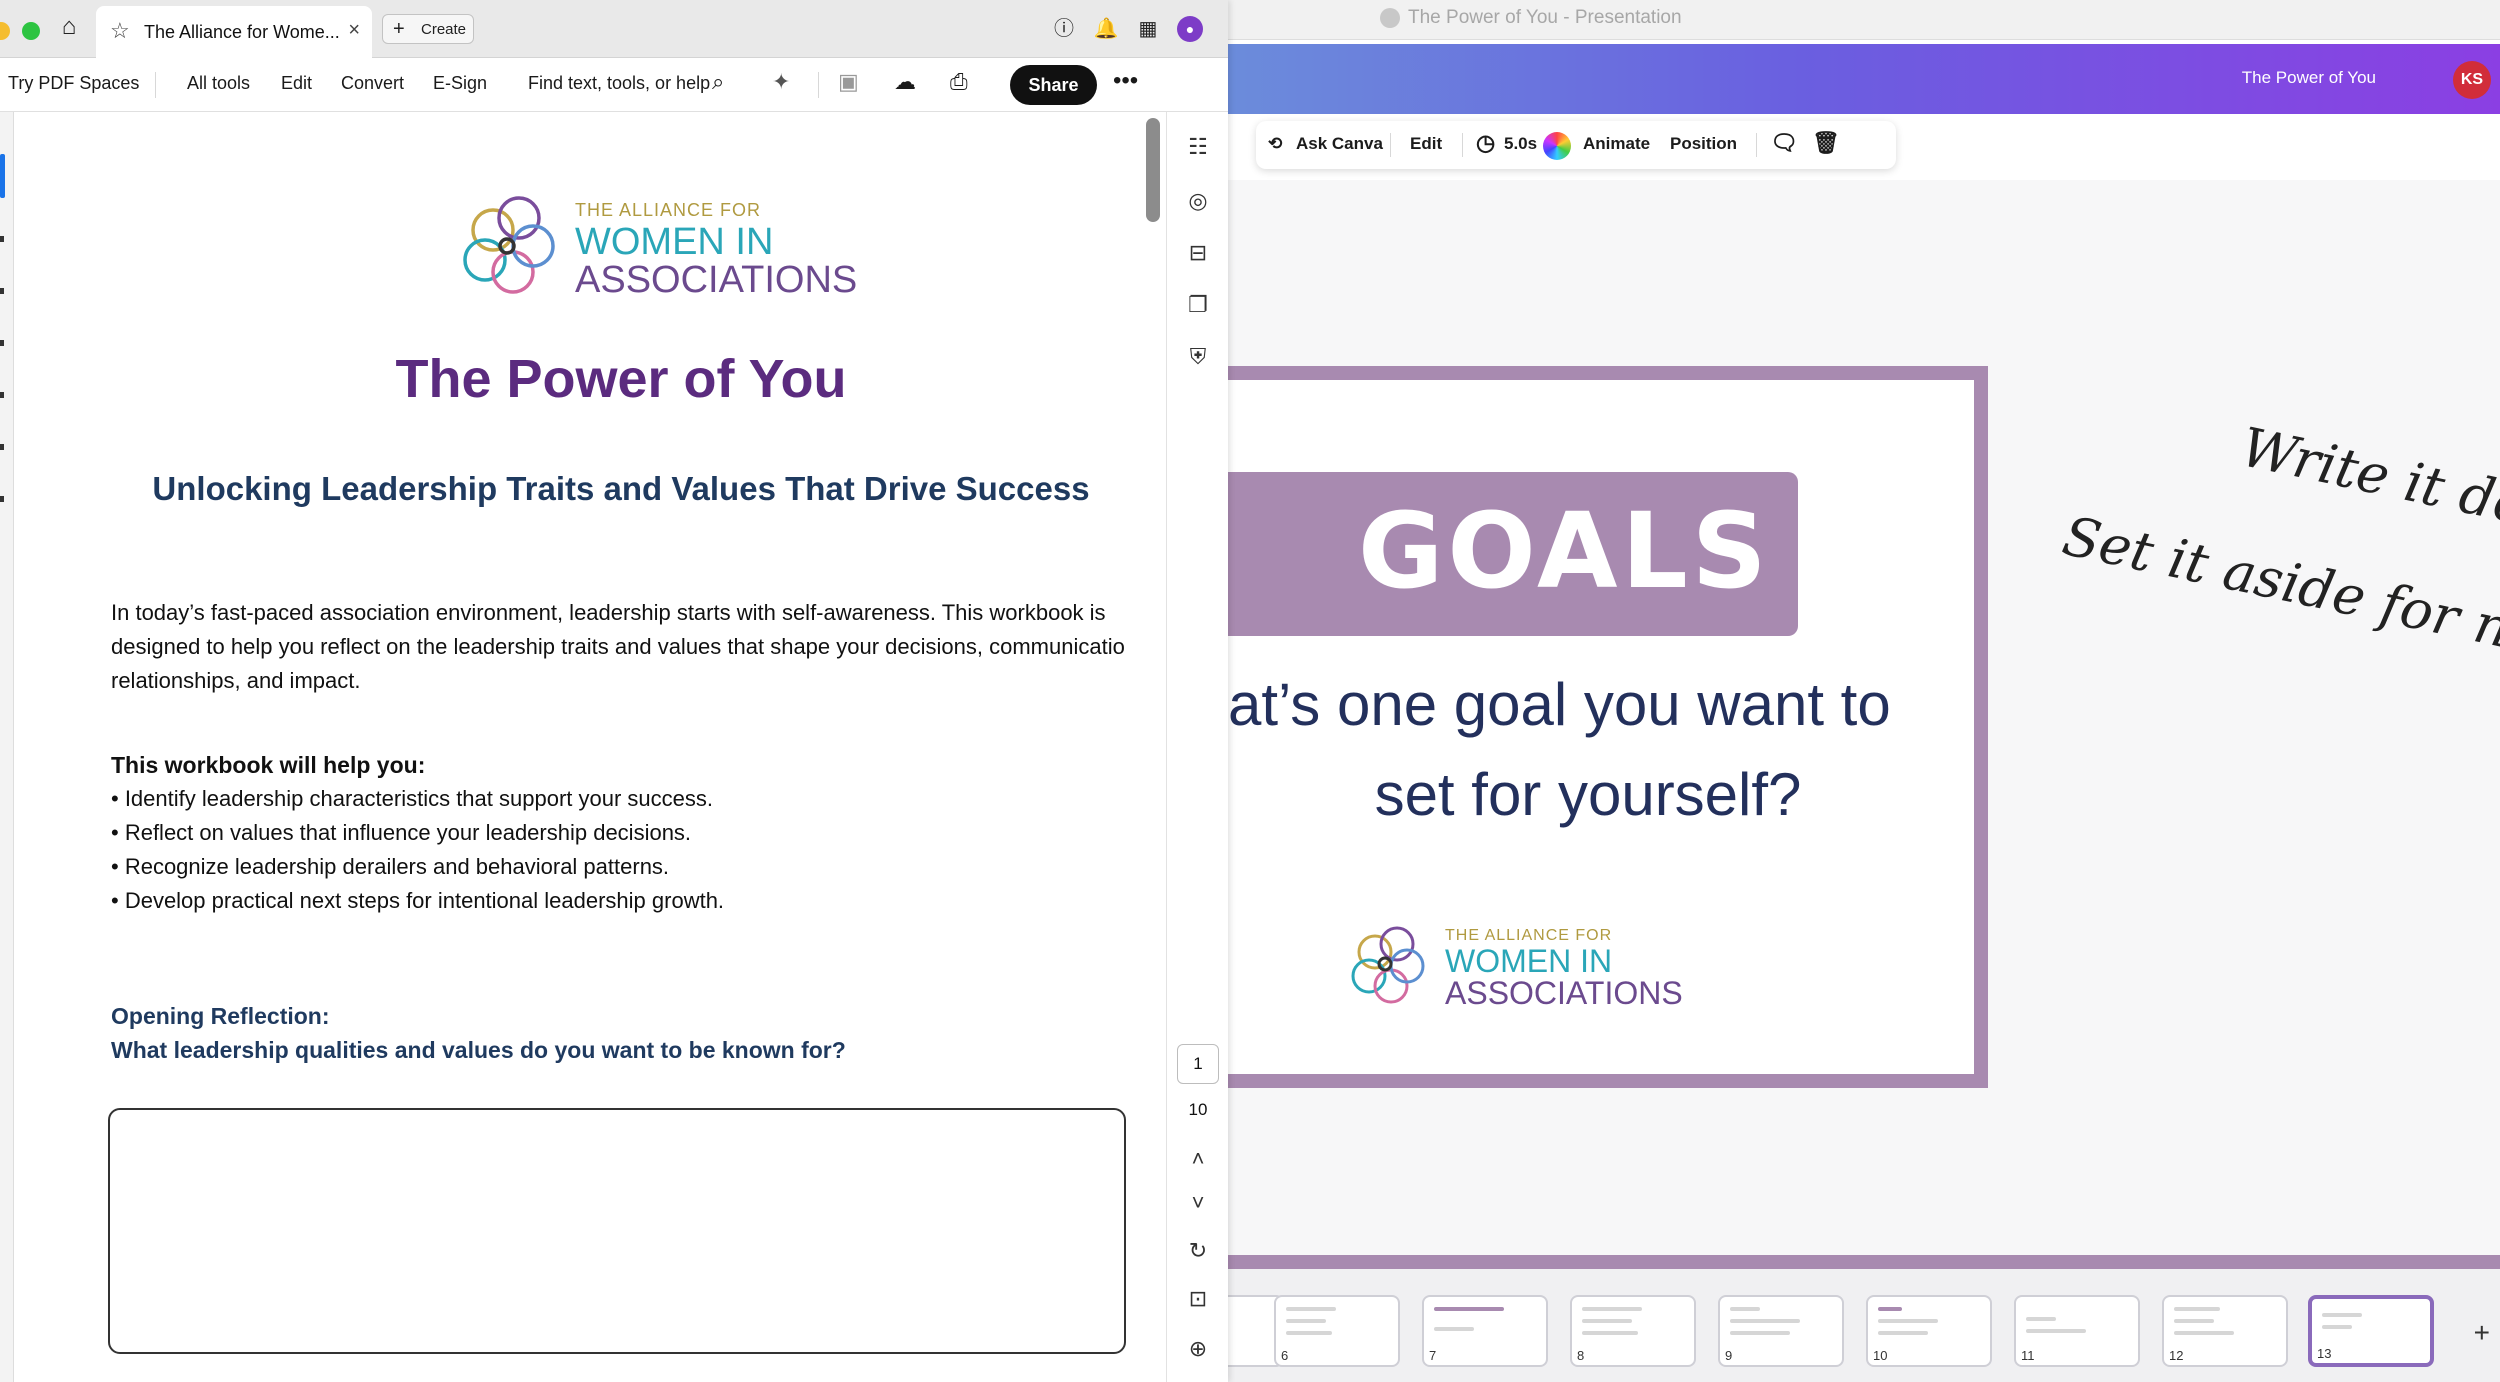 This screenshot has width=2500, height=1382. What do you see at coordinates (1198, 1203) in the screenshot?
I see `chevron-down-icon: ˅` at bounding box center [1198, 1203].